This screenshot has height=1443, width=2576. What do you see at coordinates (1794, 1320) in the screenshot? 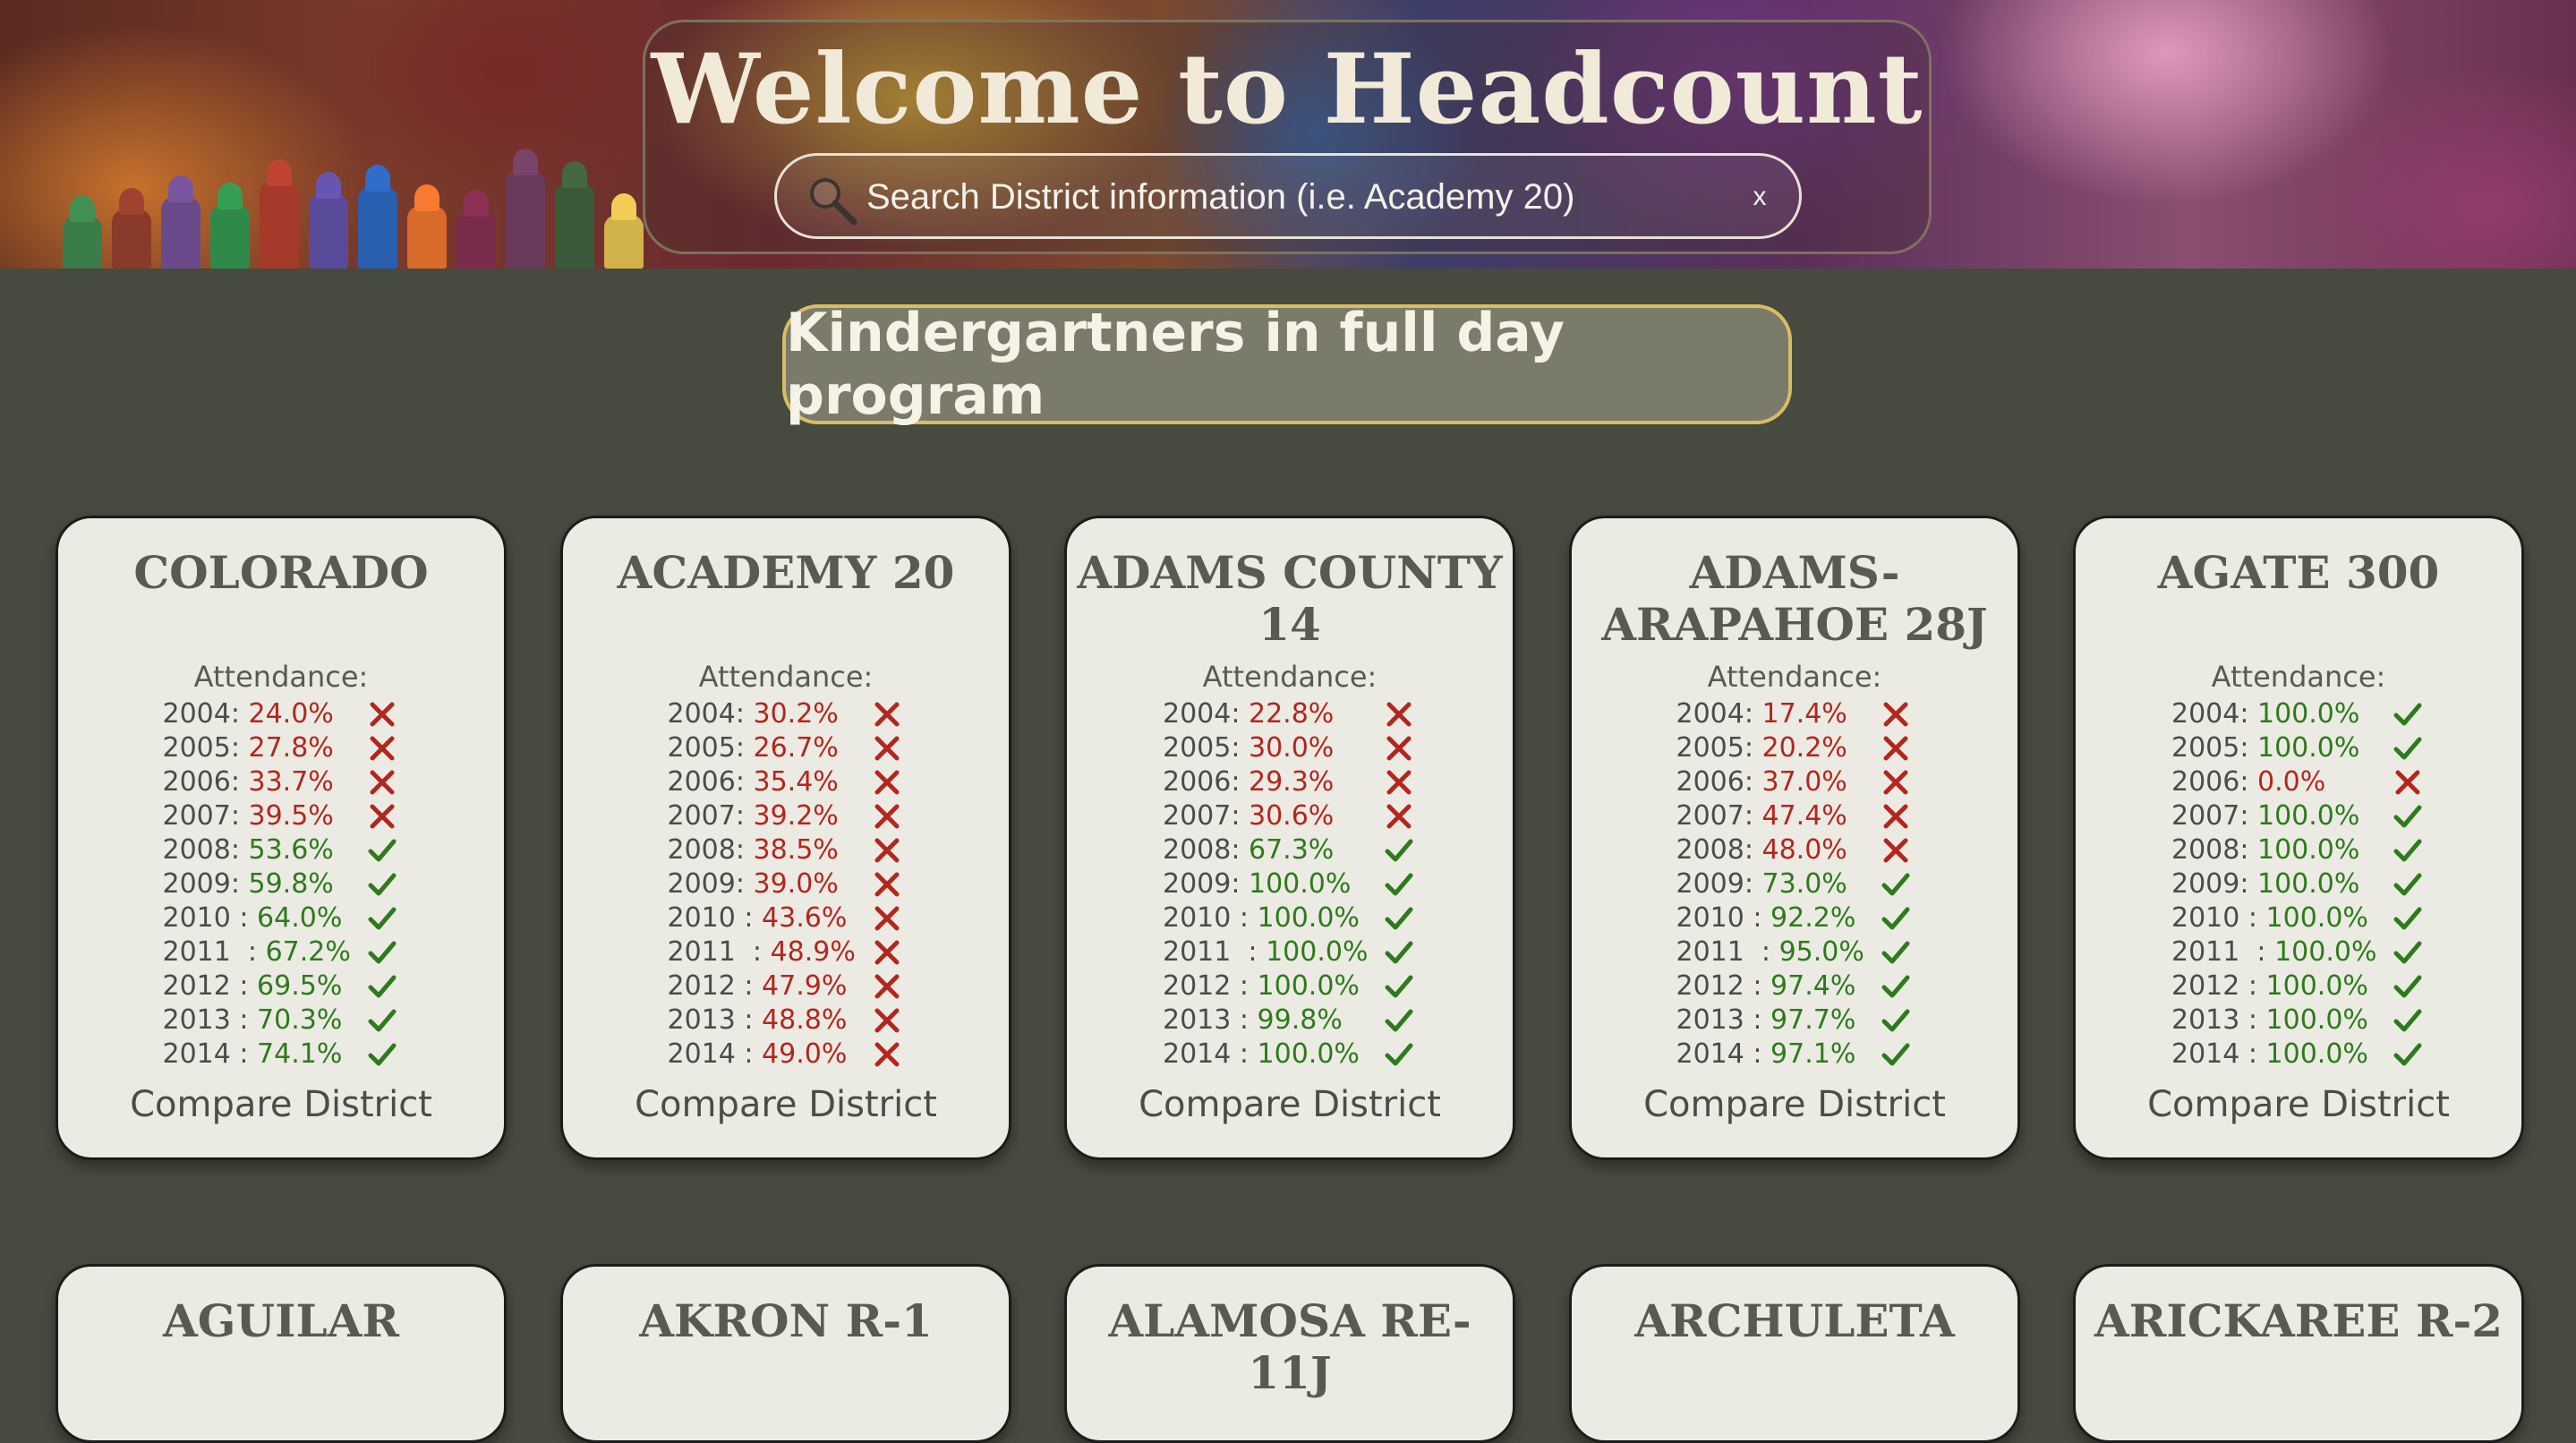
I see `district-name: ARCHULETA` at bounding box center [1794, 1320].